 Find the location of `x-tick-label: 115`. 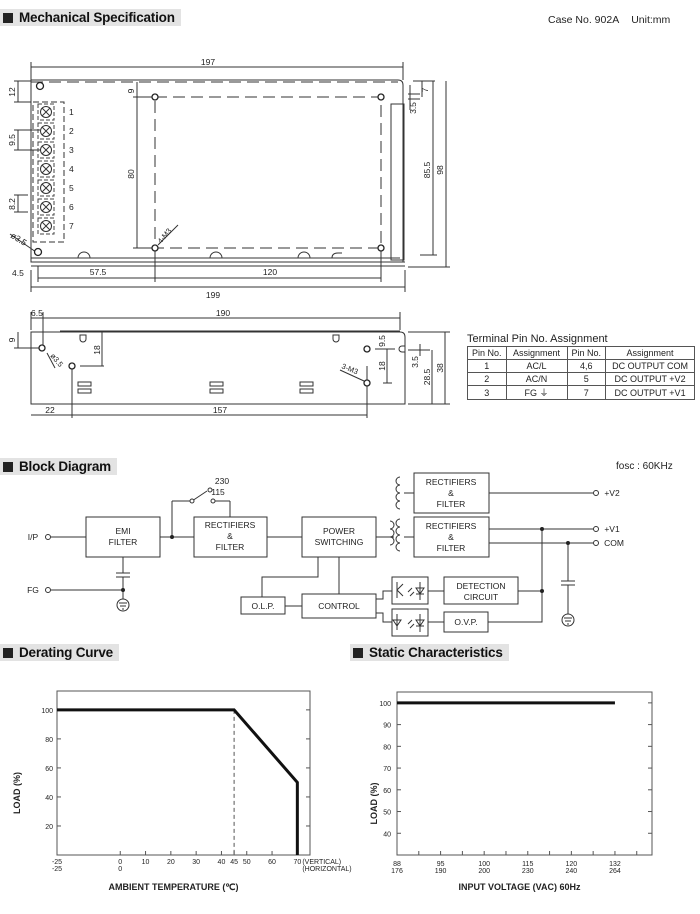

x-tick-label: 115 is located at coordinates (527, 864).